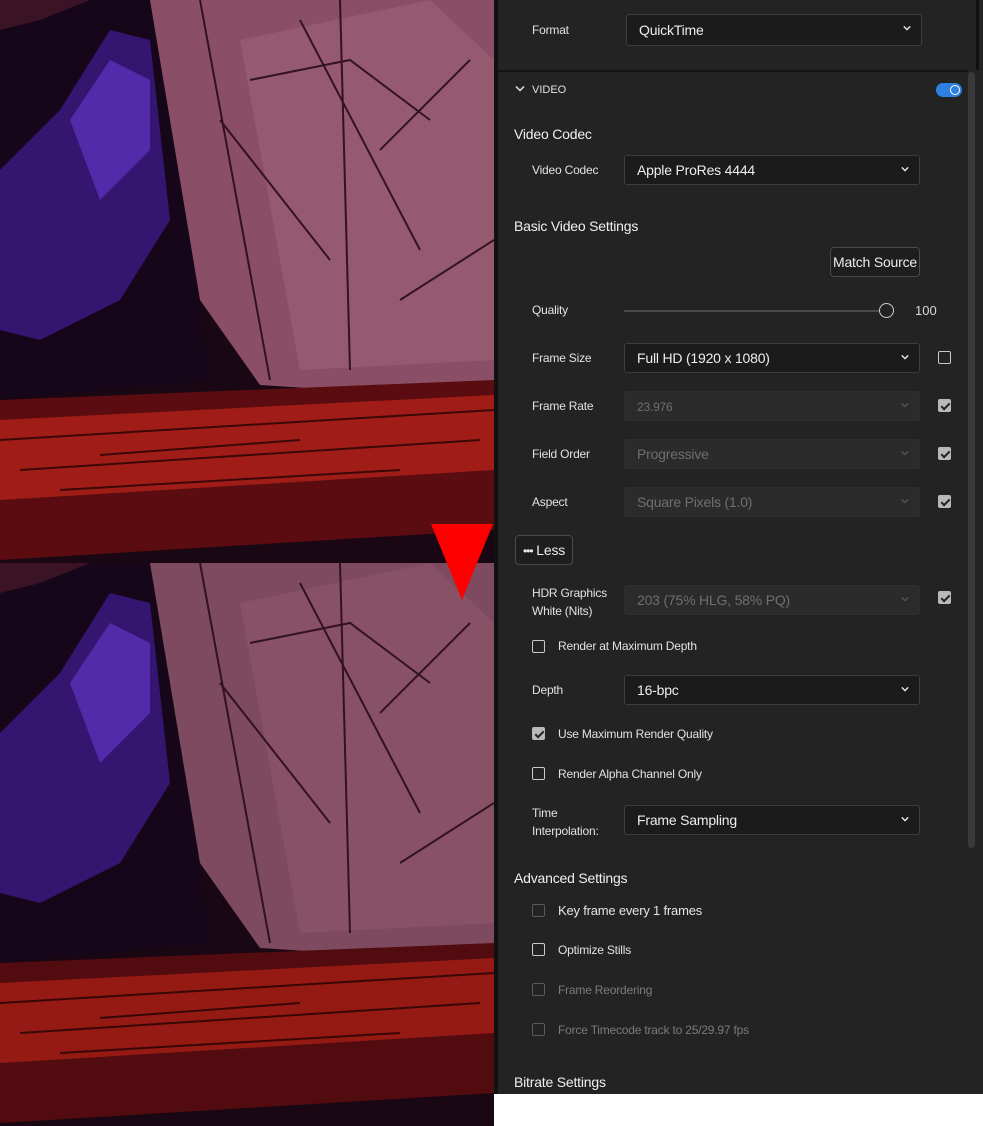  What do you see at coordinates (550, 310) in the screenshot?
I see `quality-label: Quality` at bounding box center [550, 310].